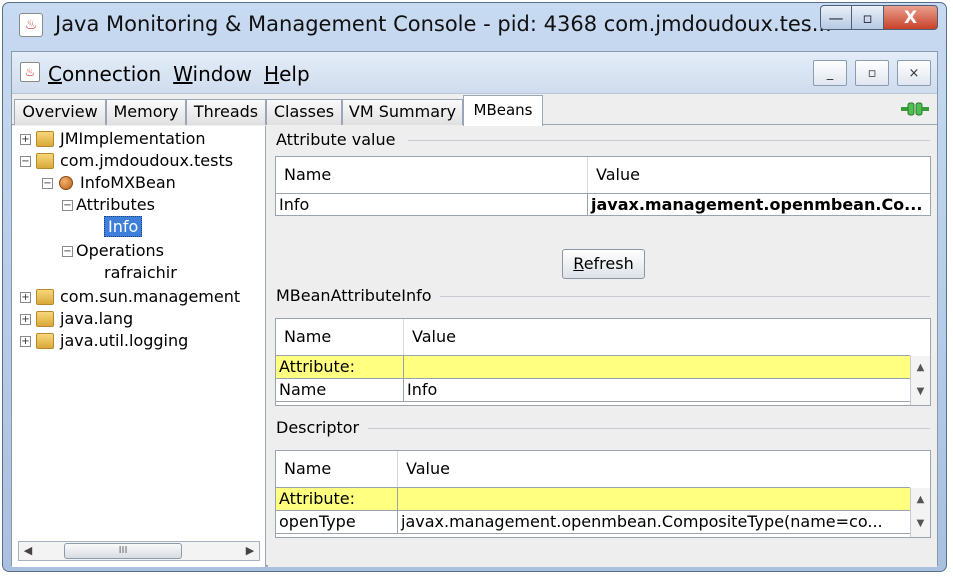 This screenshot has height=576, width=953. Describe the element at coordinates (30, 72) in the screenshot. I see `java-frame-icon: ♨` at that location.